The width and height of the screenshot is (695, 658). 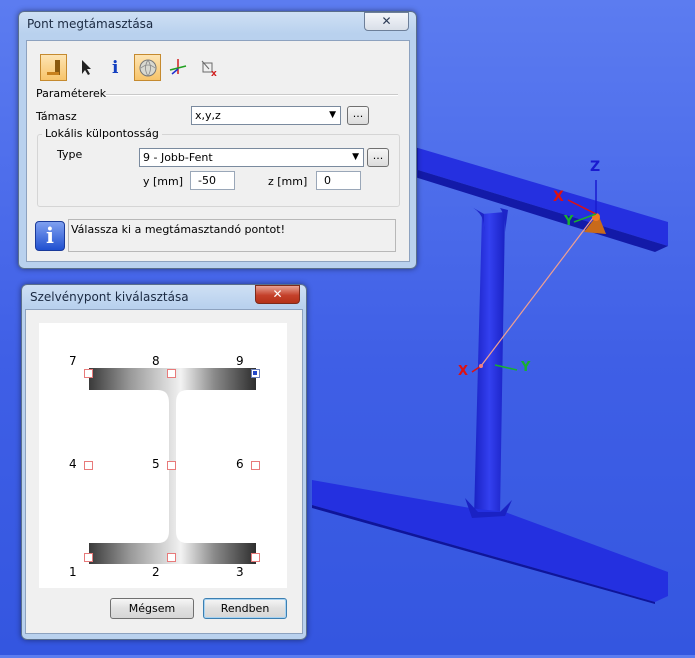 What do you see at coordinates (212, 180) in the screenshot?
I see `y-offset-field: -50` at bounding box center [212, 180].